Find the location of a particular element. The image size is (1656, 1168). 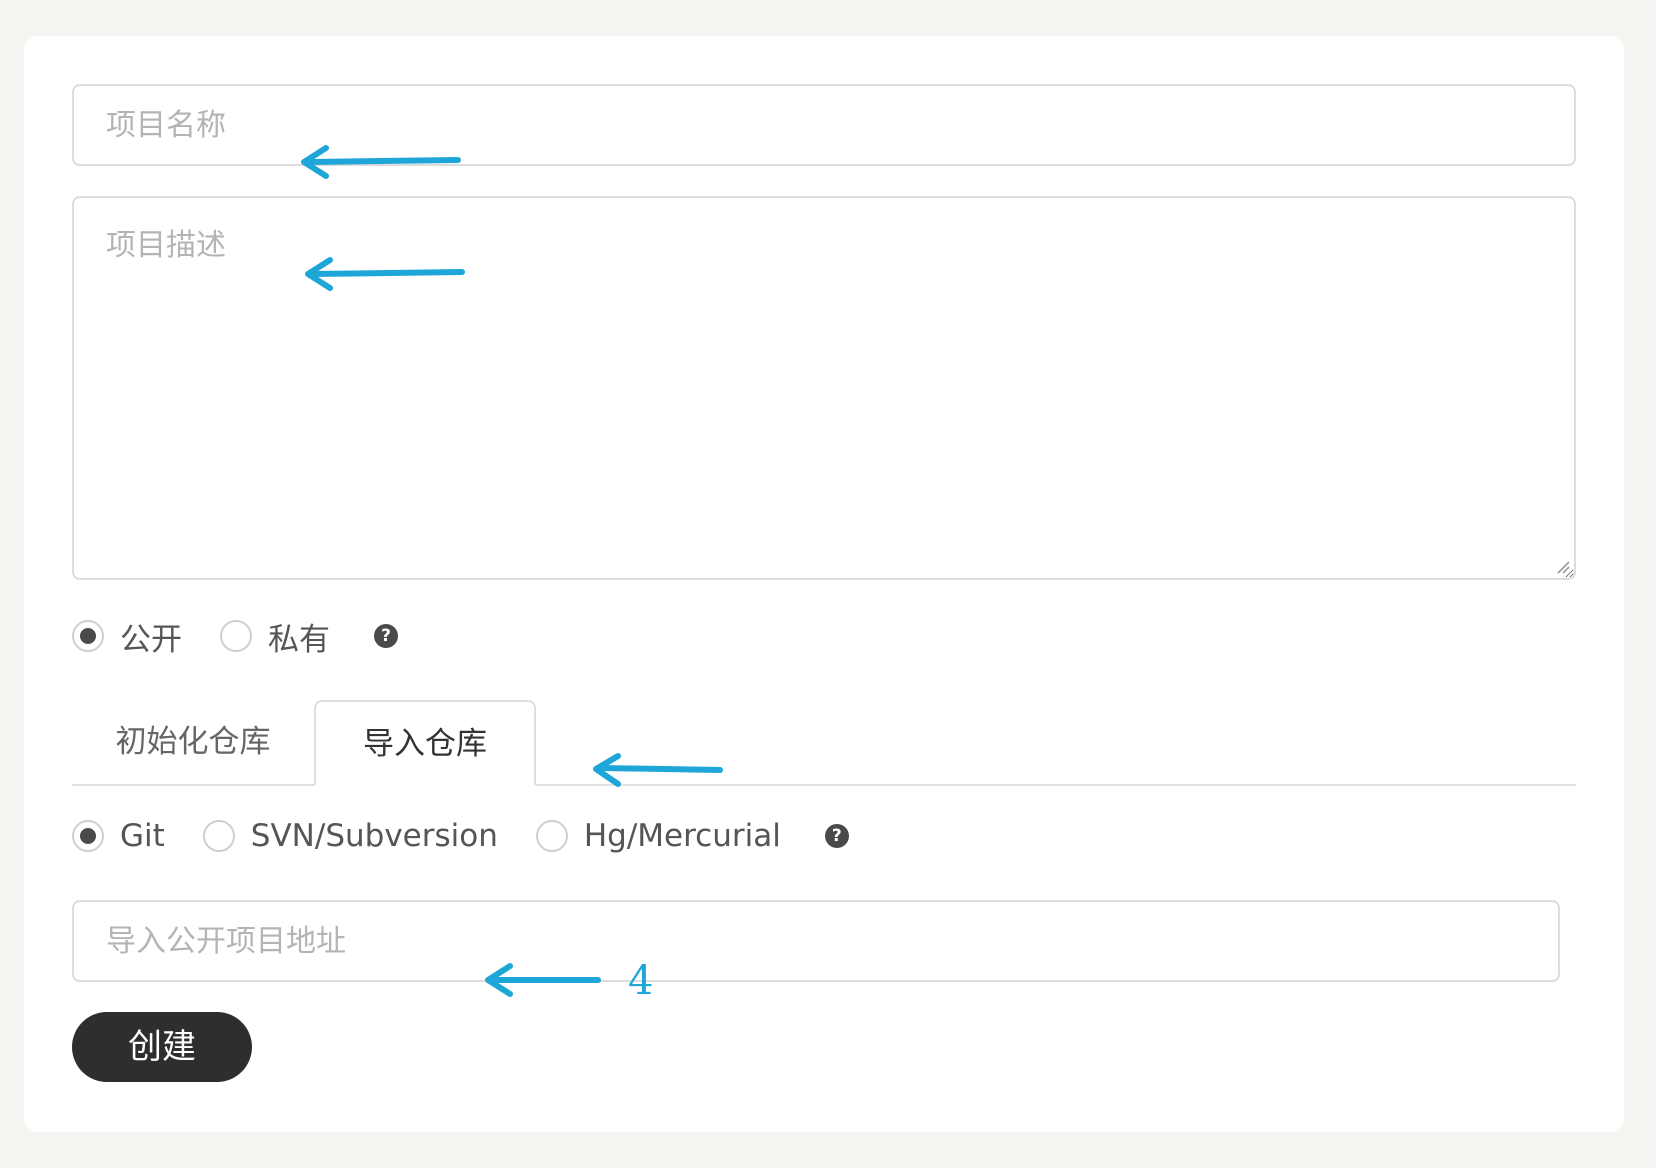

radio-label: Hg/Mercurial is located at coordinates (682, 836).